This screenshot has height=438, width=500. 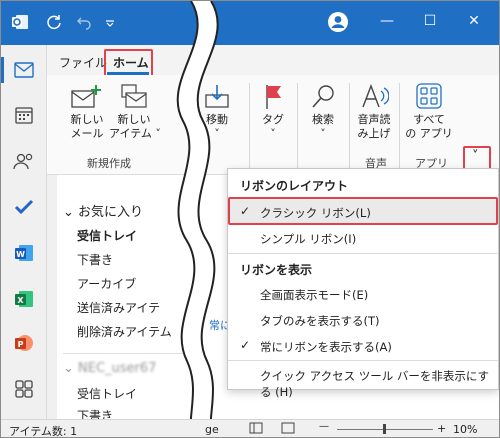 I want to click on status-partial-text: ge, so click(x=212, y=429).